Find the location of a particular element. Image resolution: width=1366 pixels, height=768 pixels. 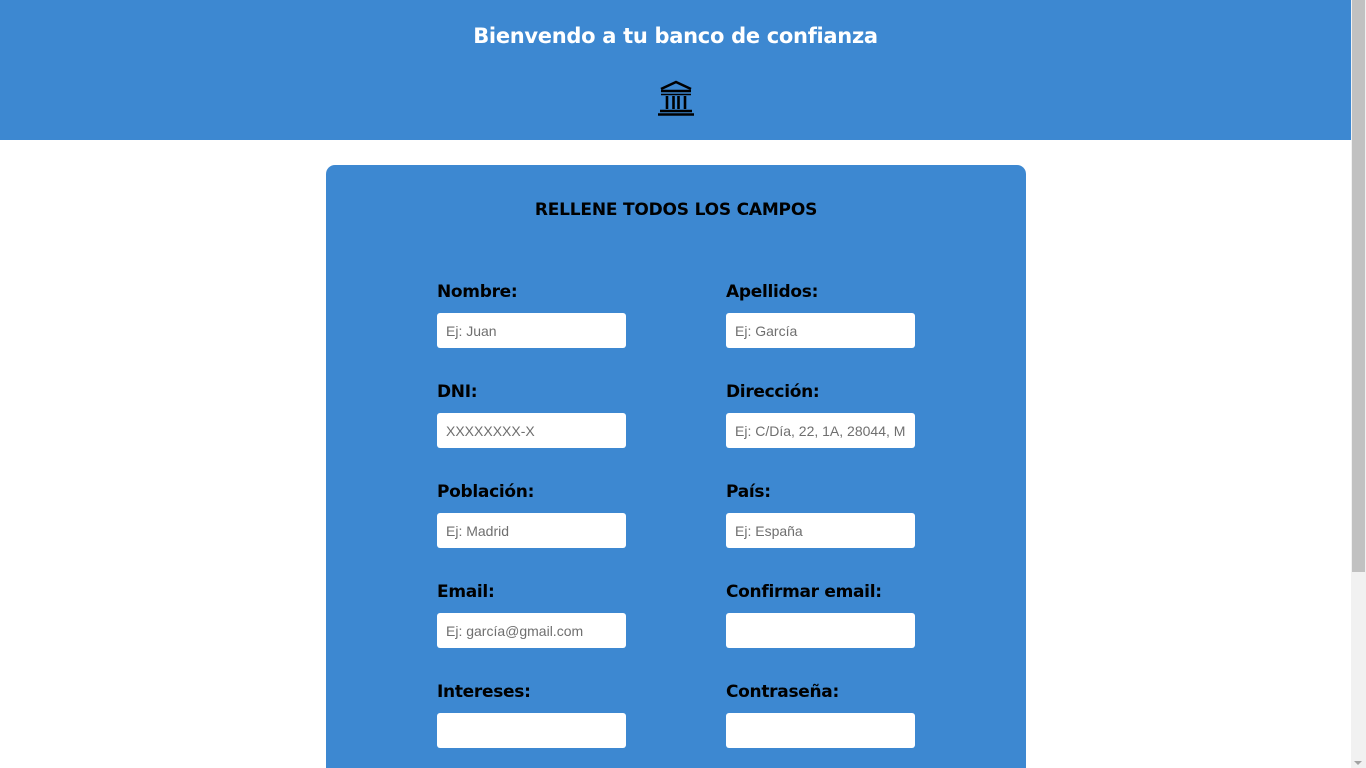

apellidos-label: Apellidos: is located at coordinates (772, 292).